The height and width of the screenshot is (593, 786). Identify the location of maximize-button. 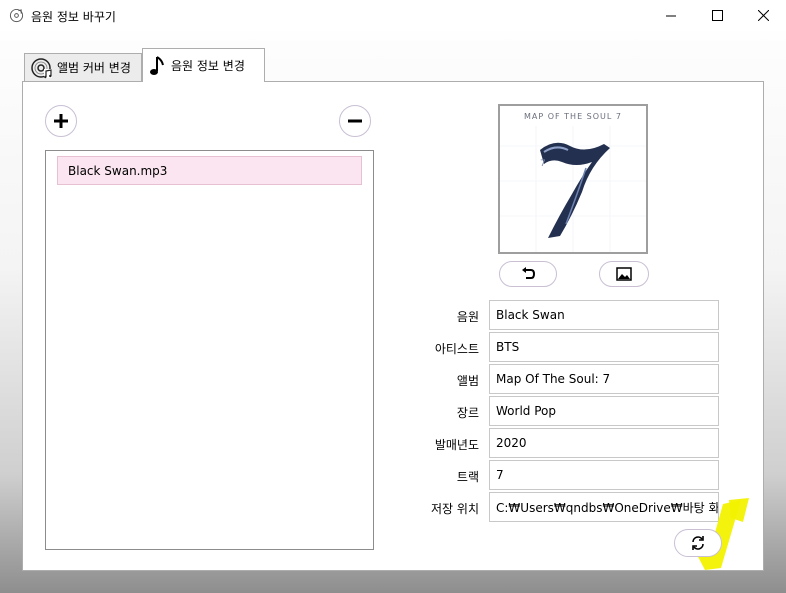
(717, 15).